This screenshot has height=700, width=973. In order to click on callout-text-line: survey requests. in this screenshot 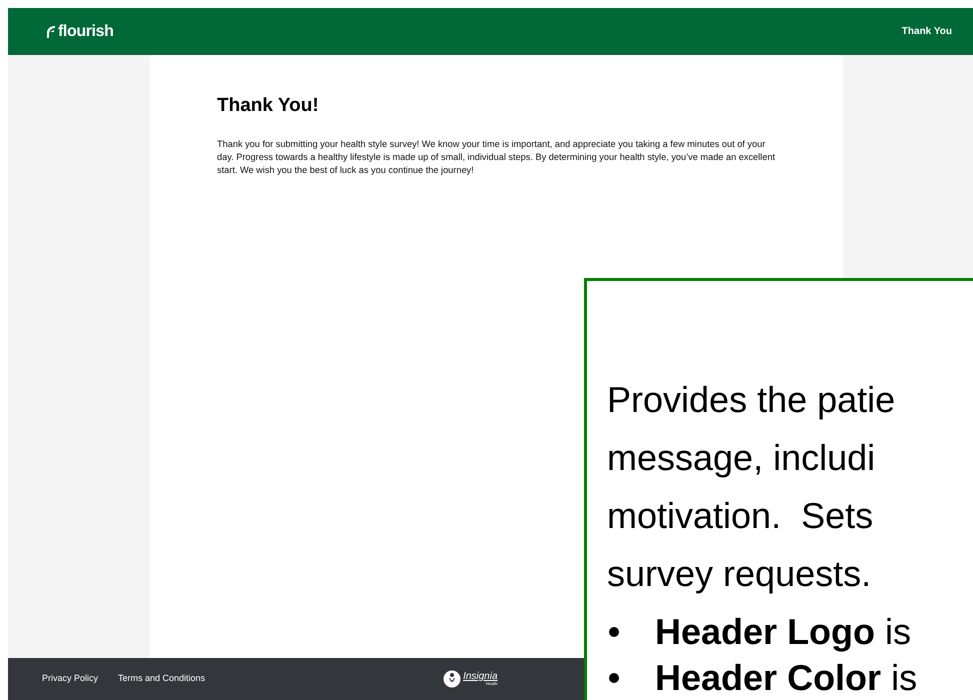, I will do `click(739, 574)`.